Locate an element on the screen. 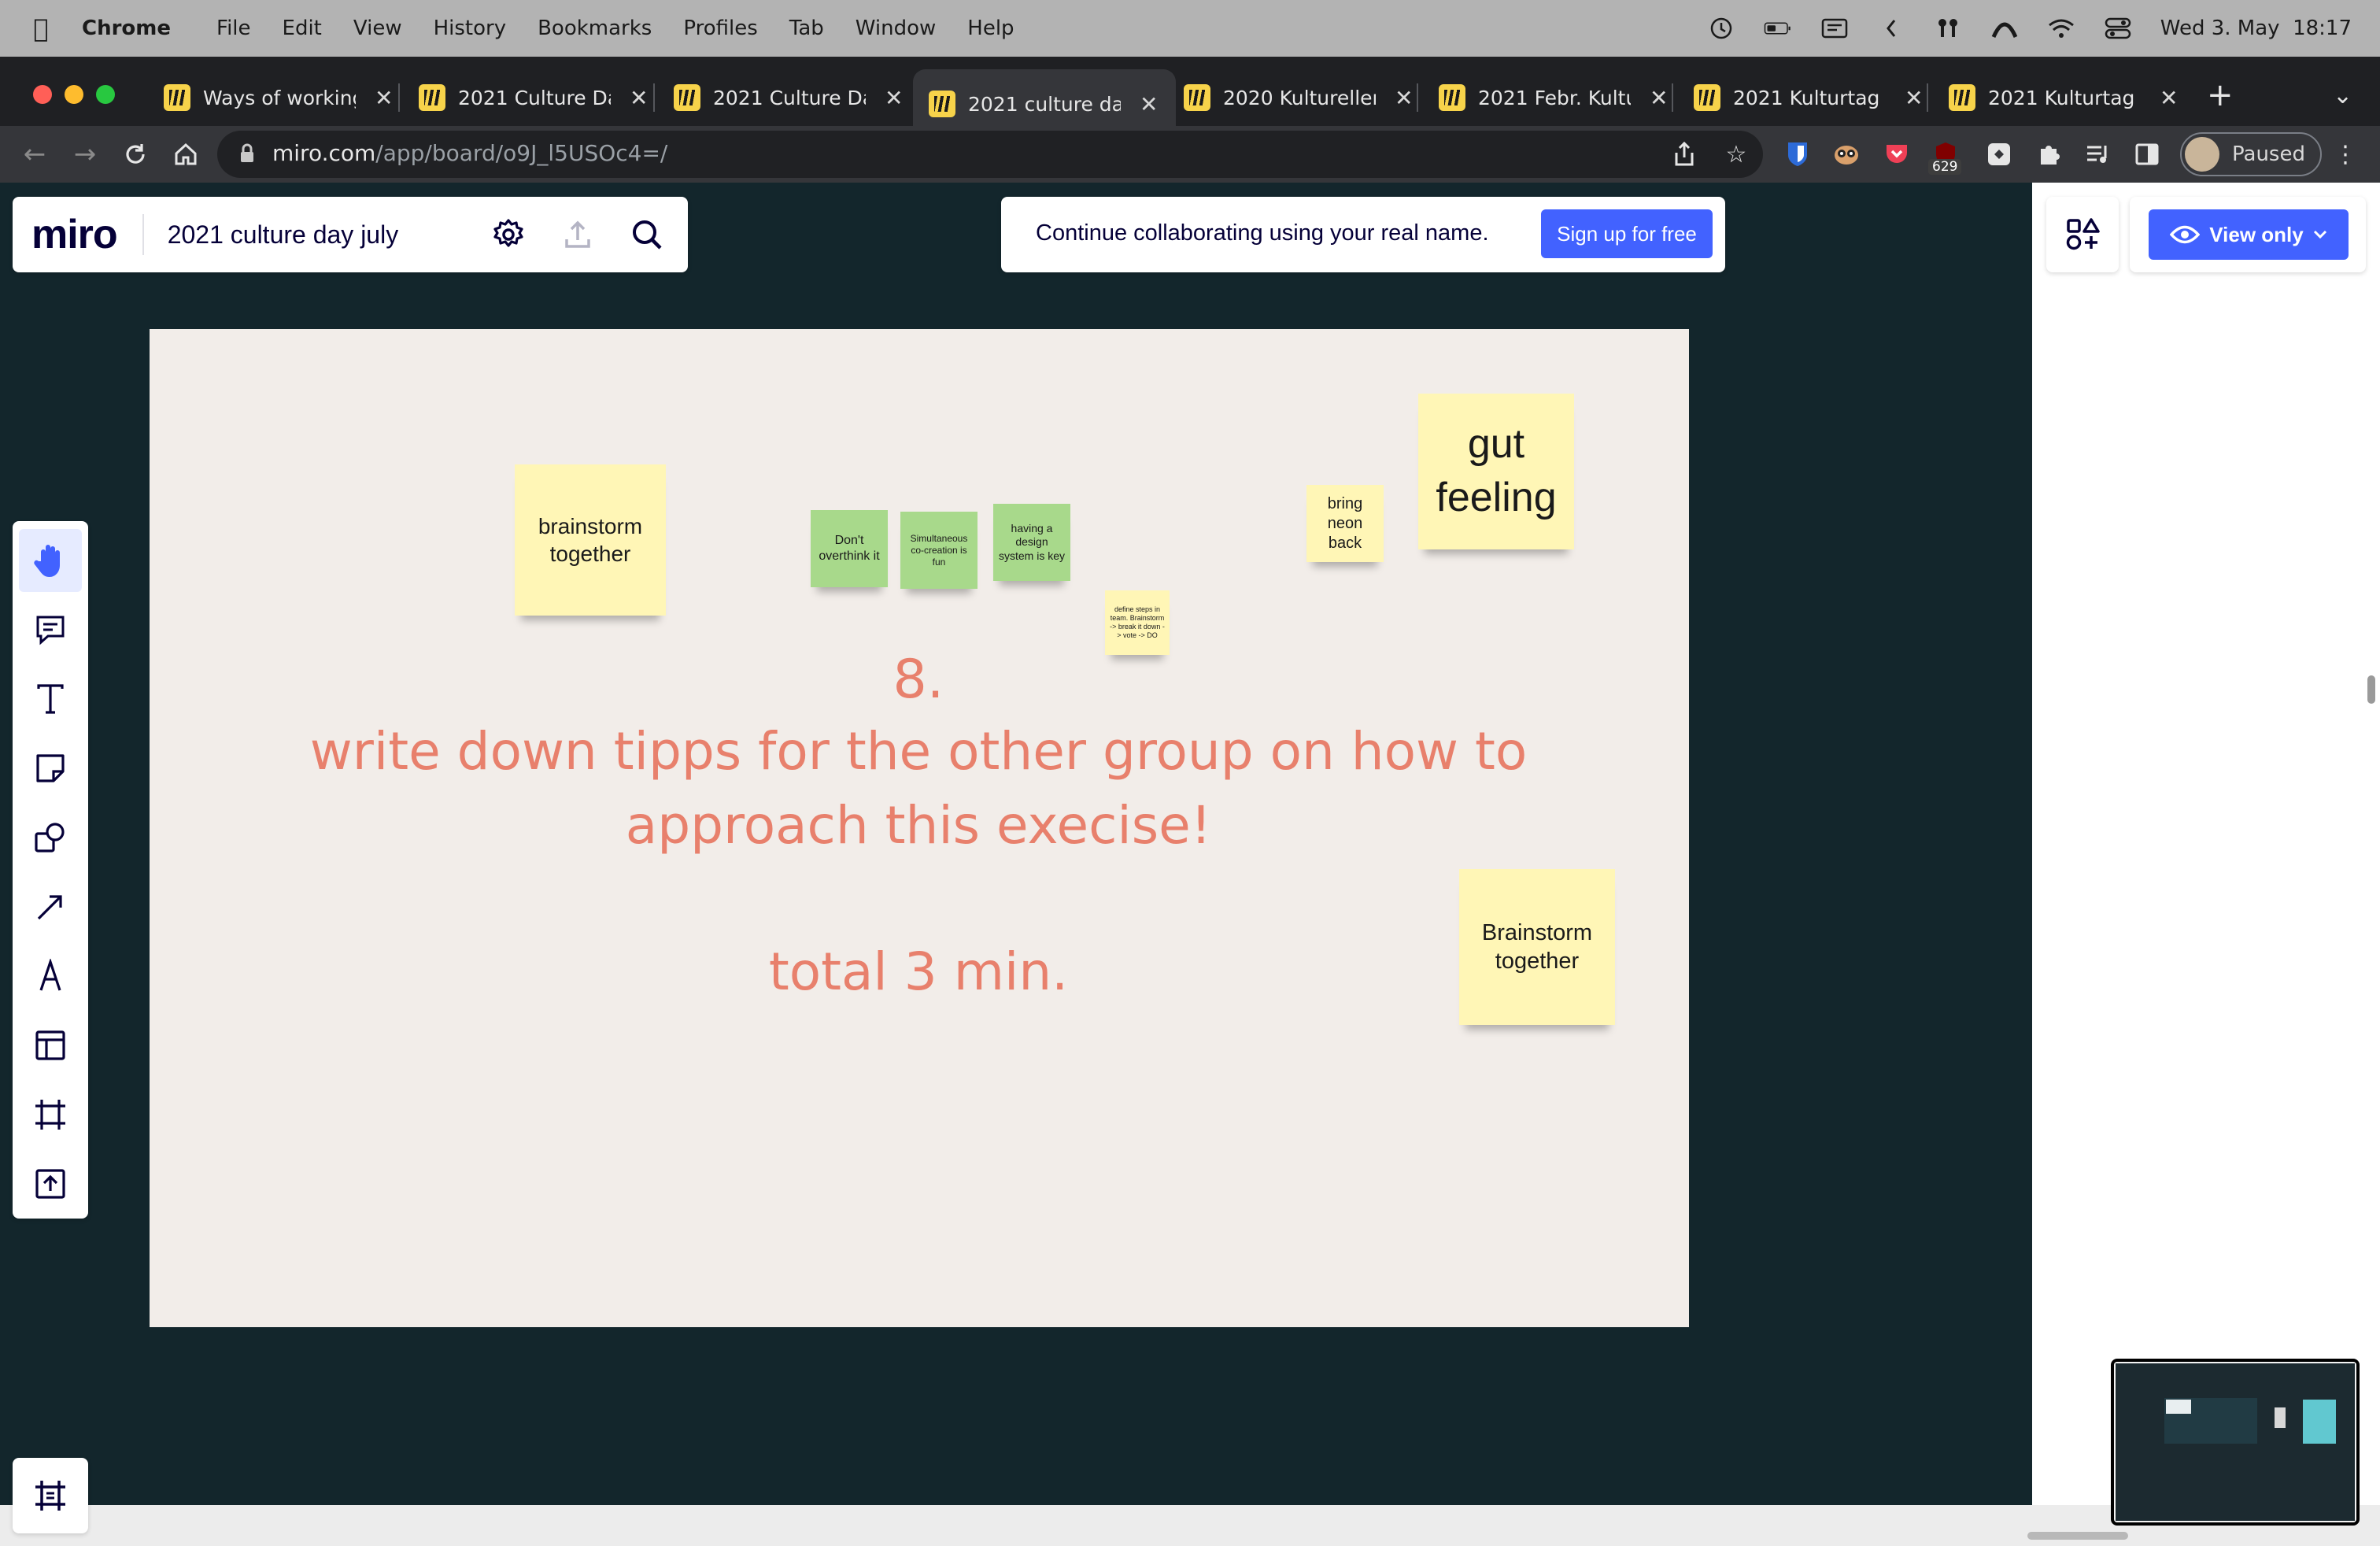 This screenshot has width=2380, height=1546. time-machine-icon is located at coordinates (1721, 28).